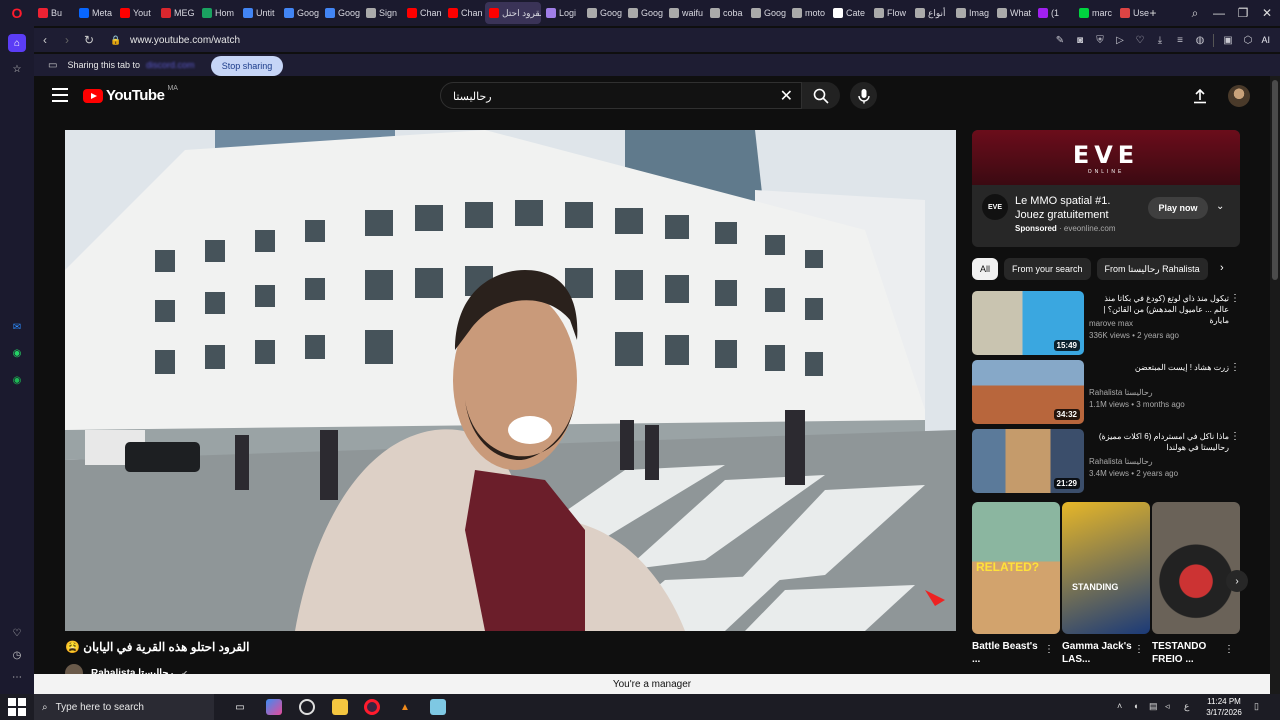 The width and height of the screenshot is (1280, 720). I want to click on youtube-logo: YouTube MA, so click(130, 94).